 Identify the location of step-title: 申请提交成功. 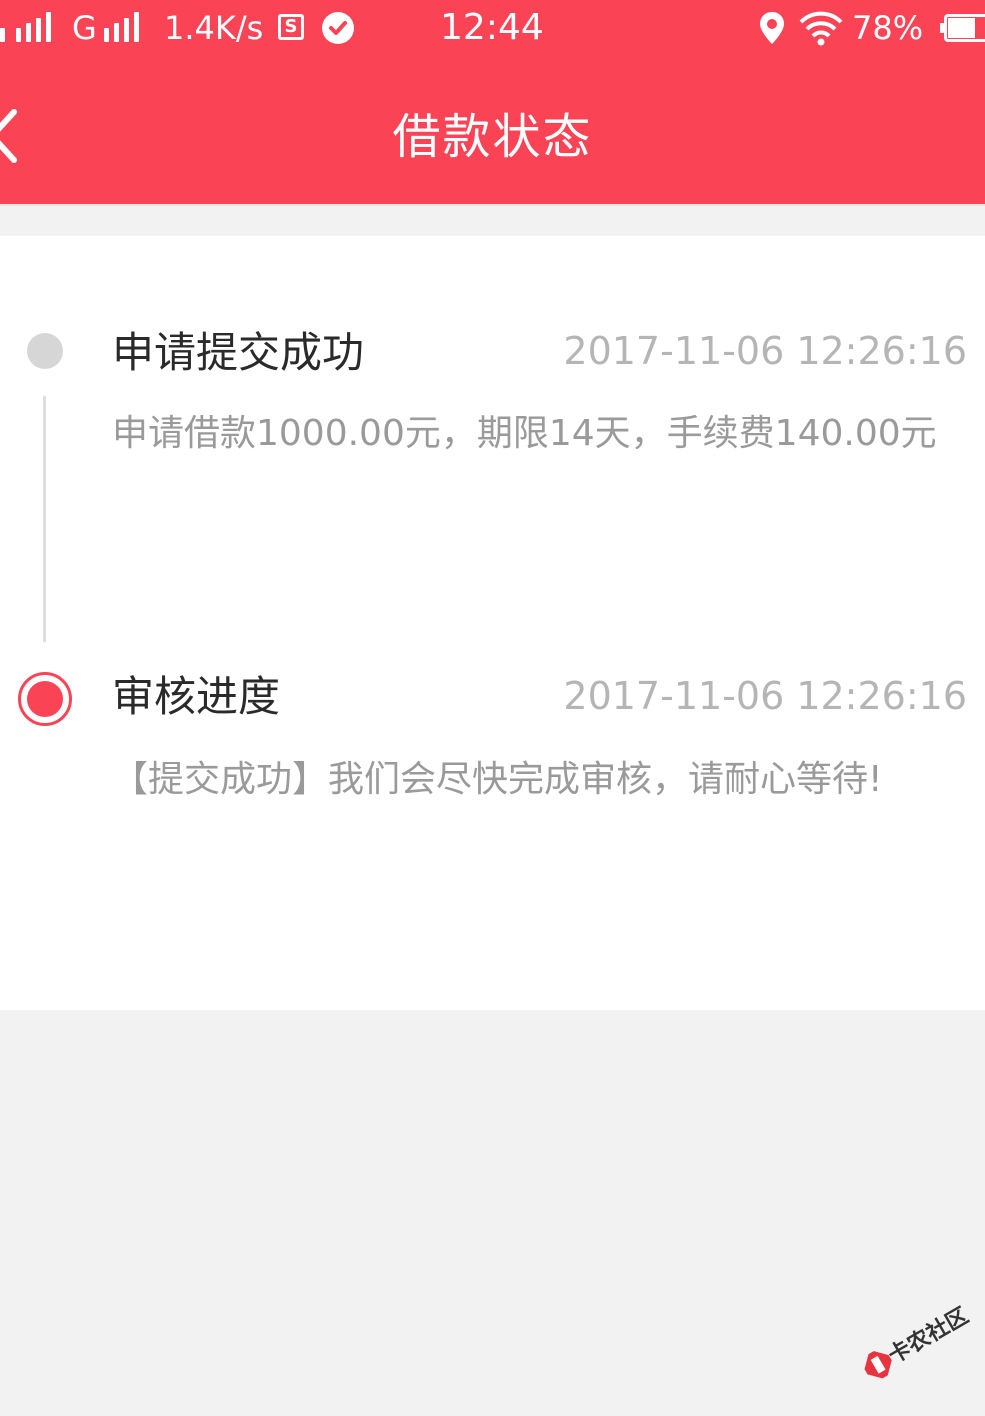
(238, 352).